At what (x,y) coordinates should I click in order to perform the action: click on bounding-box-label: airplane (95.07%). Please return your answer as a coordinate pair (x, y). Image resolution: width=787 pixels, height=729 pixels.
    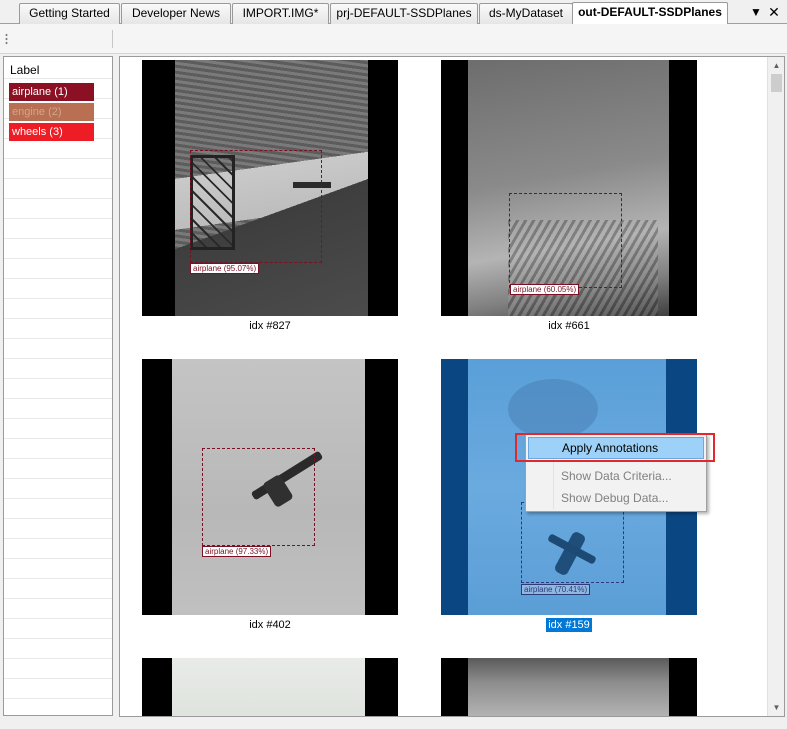
    Looking at the image, I should click on (225, 268).